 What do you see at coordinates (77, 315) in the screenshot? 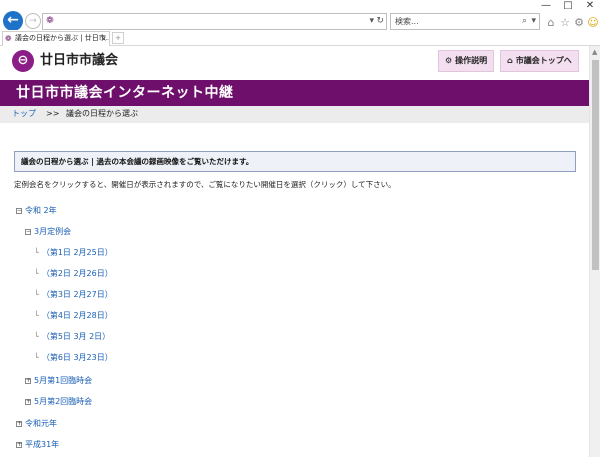
I see `tree-day-label: （第4日 2月28日）` at bounding box center [77, 315].